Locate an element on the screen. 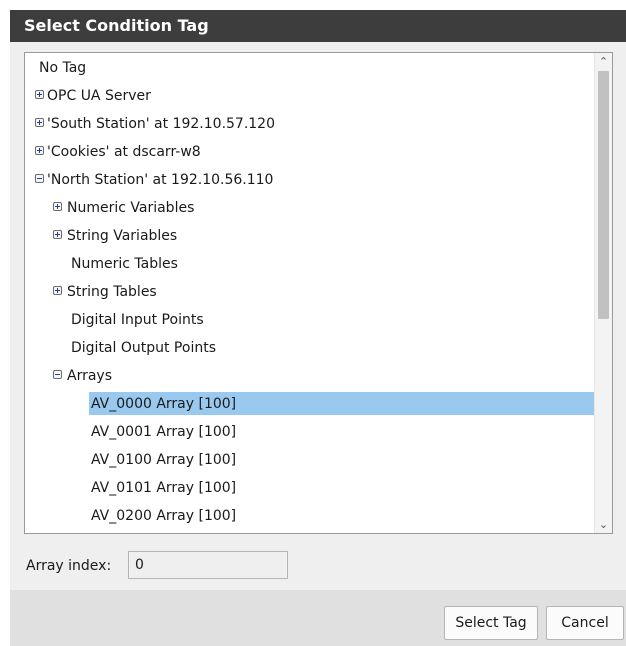 This screenshot has height=646, width=626. tree-item-selected: AV_0000 Array [100] is located at coordinates (311, 404).